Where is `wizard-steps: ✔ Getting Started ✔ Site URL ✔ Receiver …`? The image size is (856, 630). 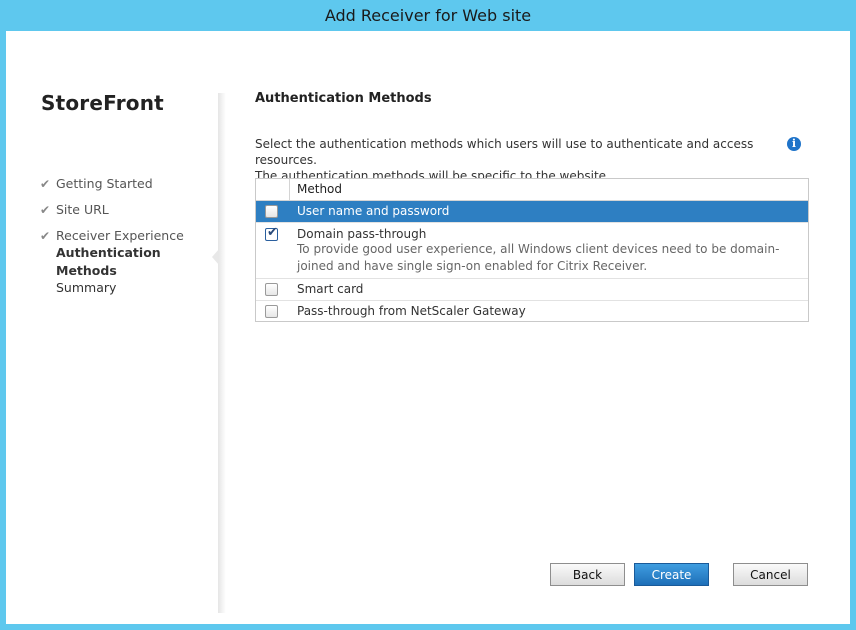
wizard-steps: ✔ Getting Started ✔ Site URL ✔ Receiver … is located at coordinates (129, 236).